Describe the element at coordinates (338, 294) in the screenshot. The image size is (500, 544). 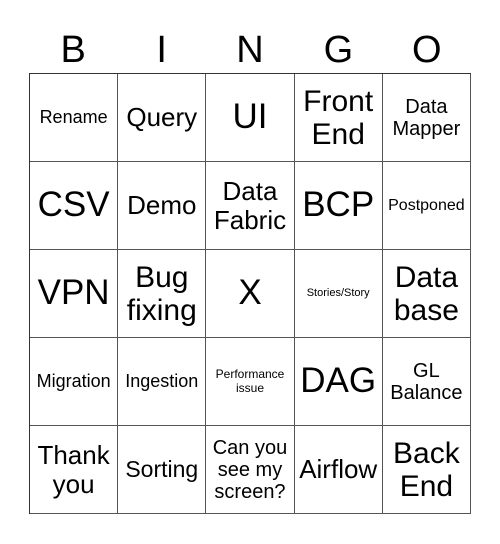
I see `bingo-cell: Stories/Story` at that location.